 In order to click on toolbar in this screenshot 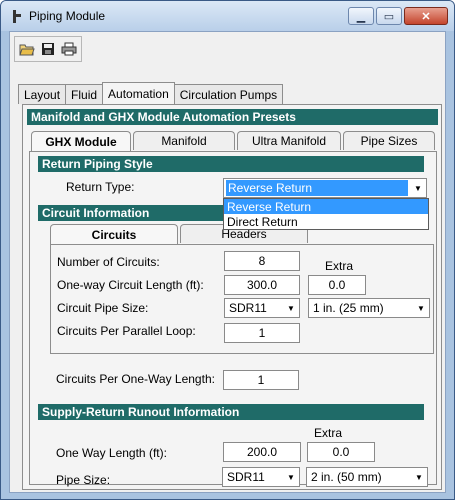, I will do `click(48, 49)`.